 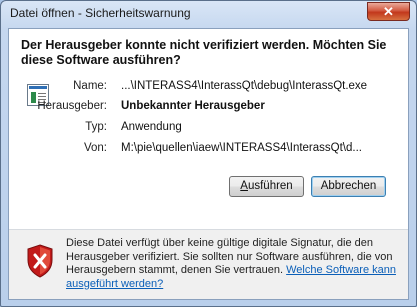 I want to click on from-label: Von:, so click(x=95, y=148).